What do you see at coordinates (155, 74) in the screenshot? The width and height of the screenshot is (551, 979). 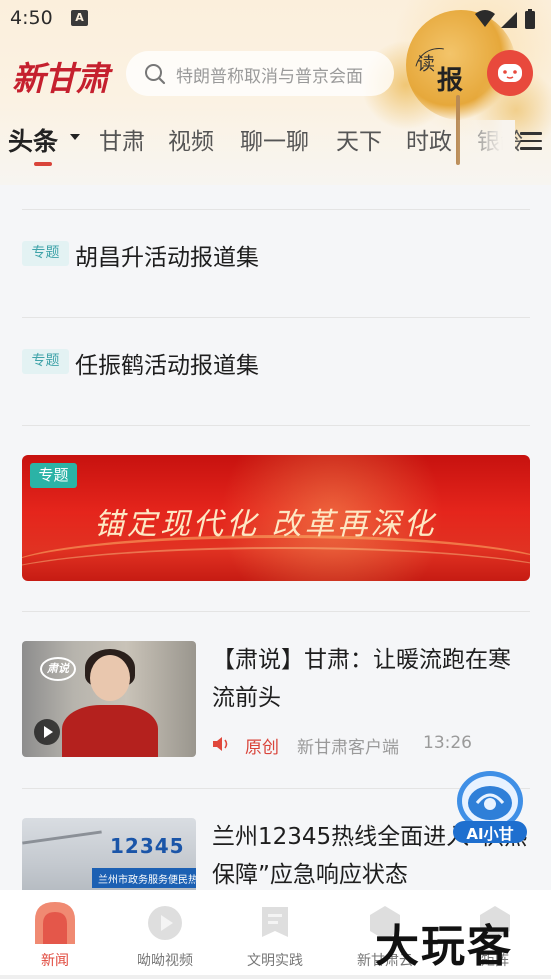 I see `search-icon` at bounding box center [155, 74].